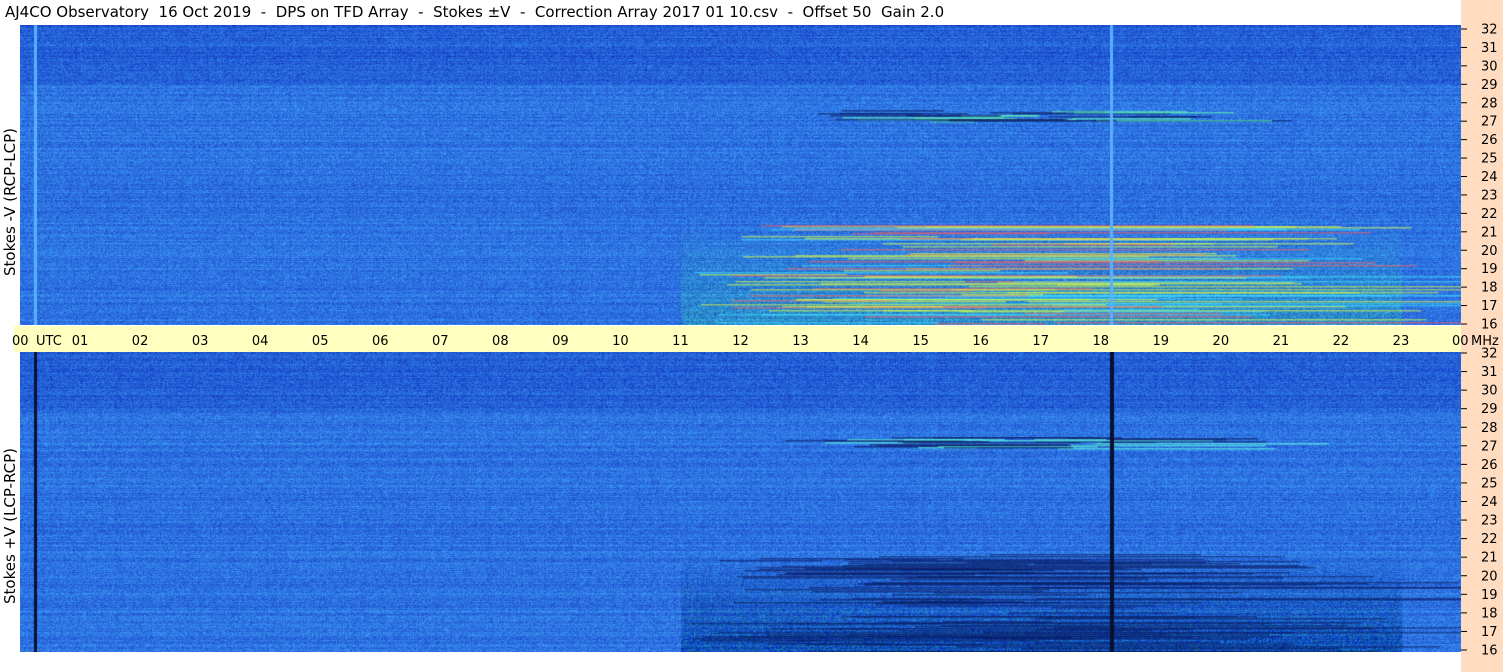 The height and width of the screenshot is (672, 1503). I want to click on top-y-tick-label: 28, so click(1489, 103).